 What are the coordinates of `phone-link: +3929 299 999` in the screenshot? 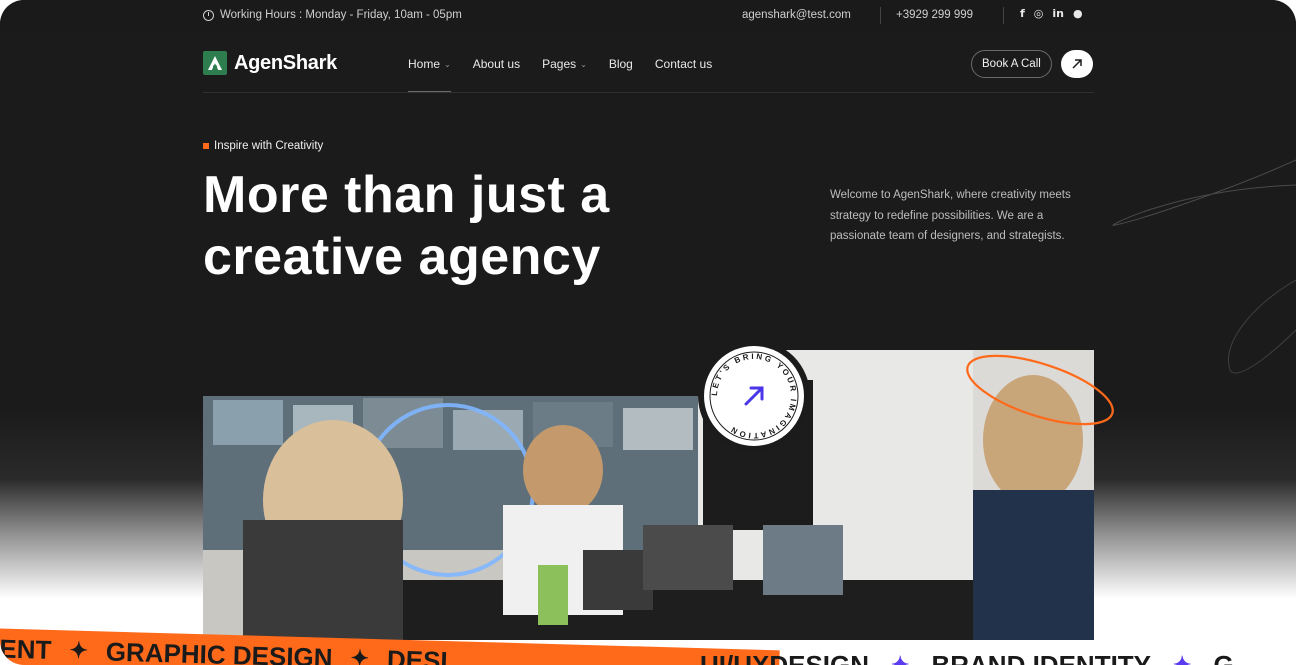 It's located at (934, 15).